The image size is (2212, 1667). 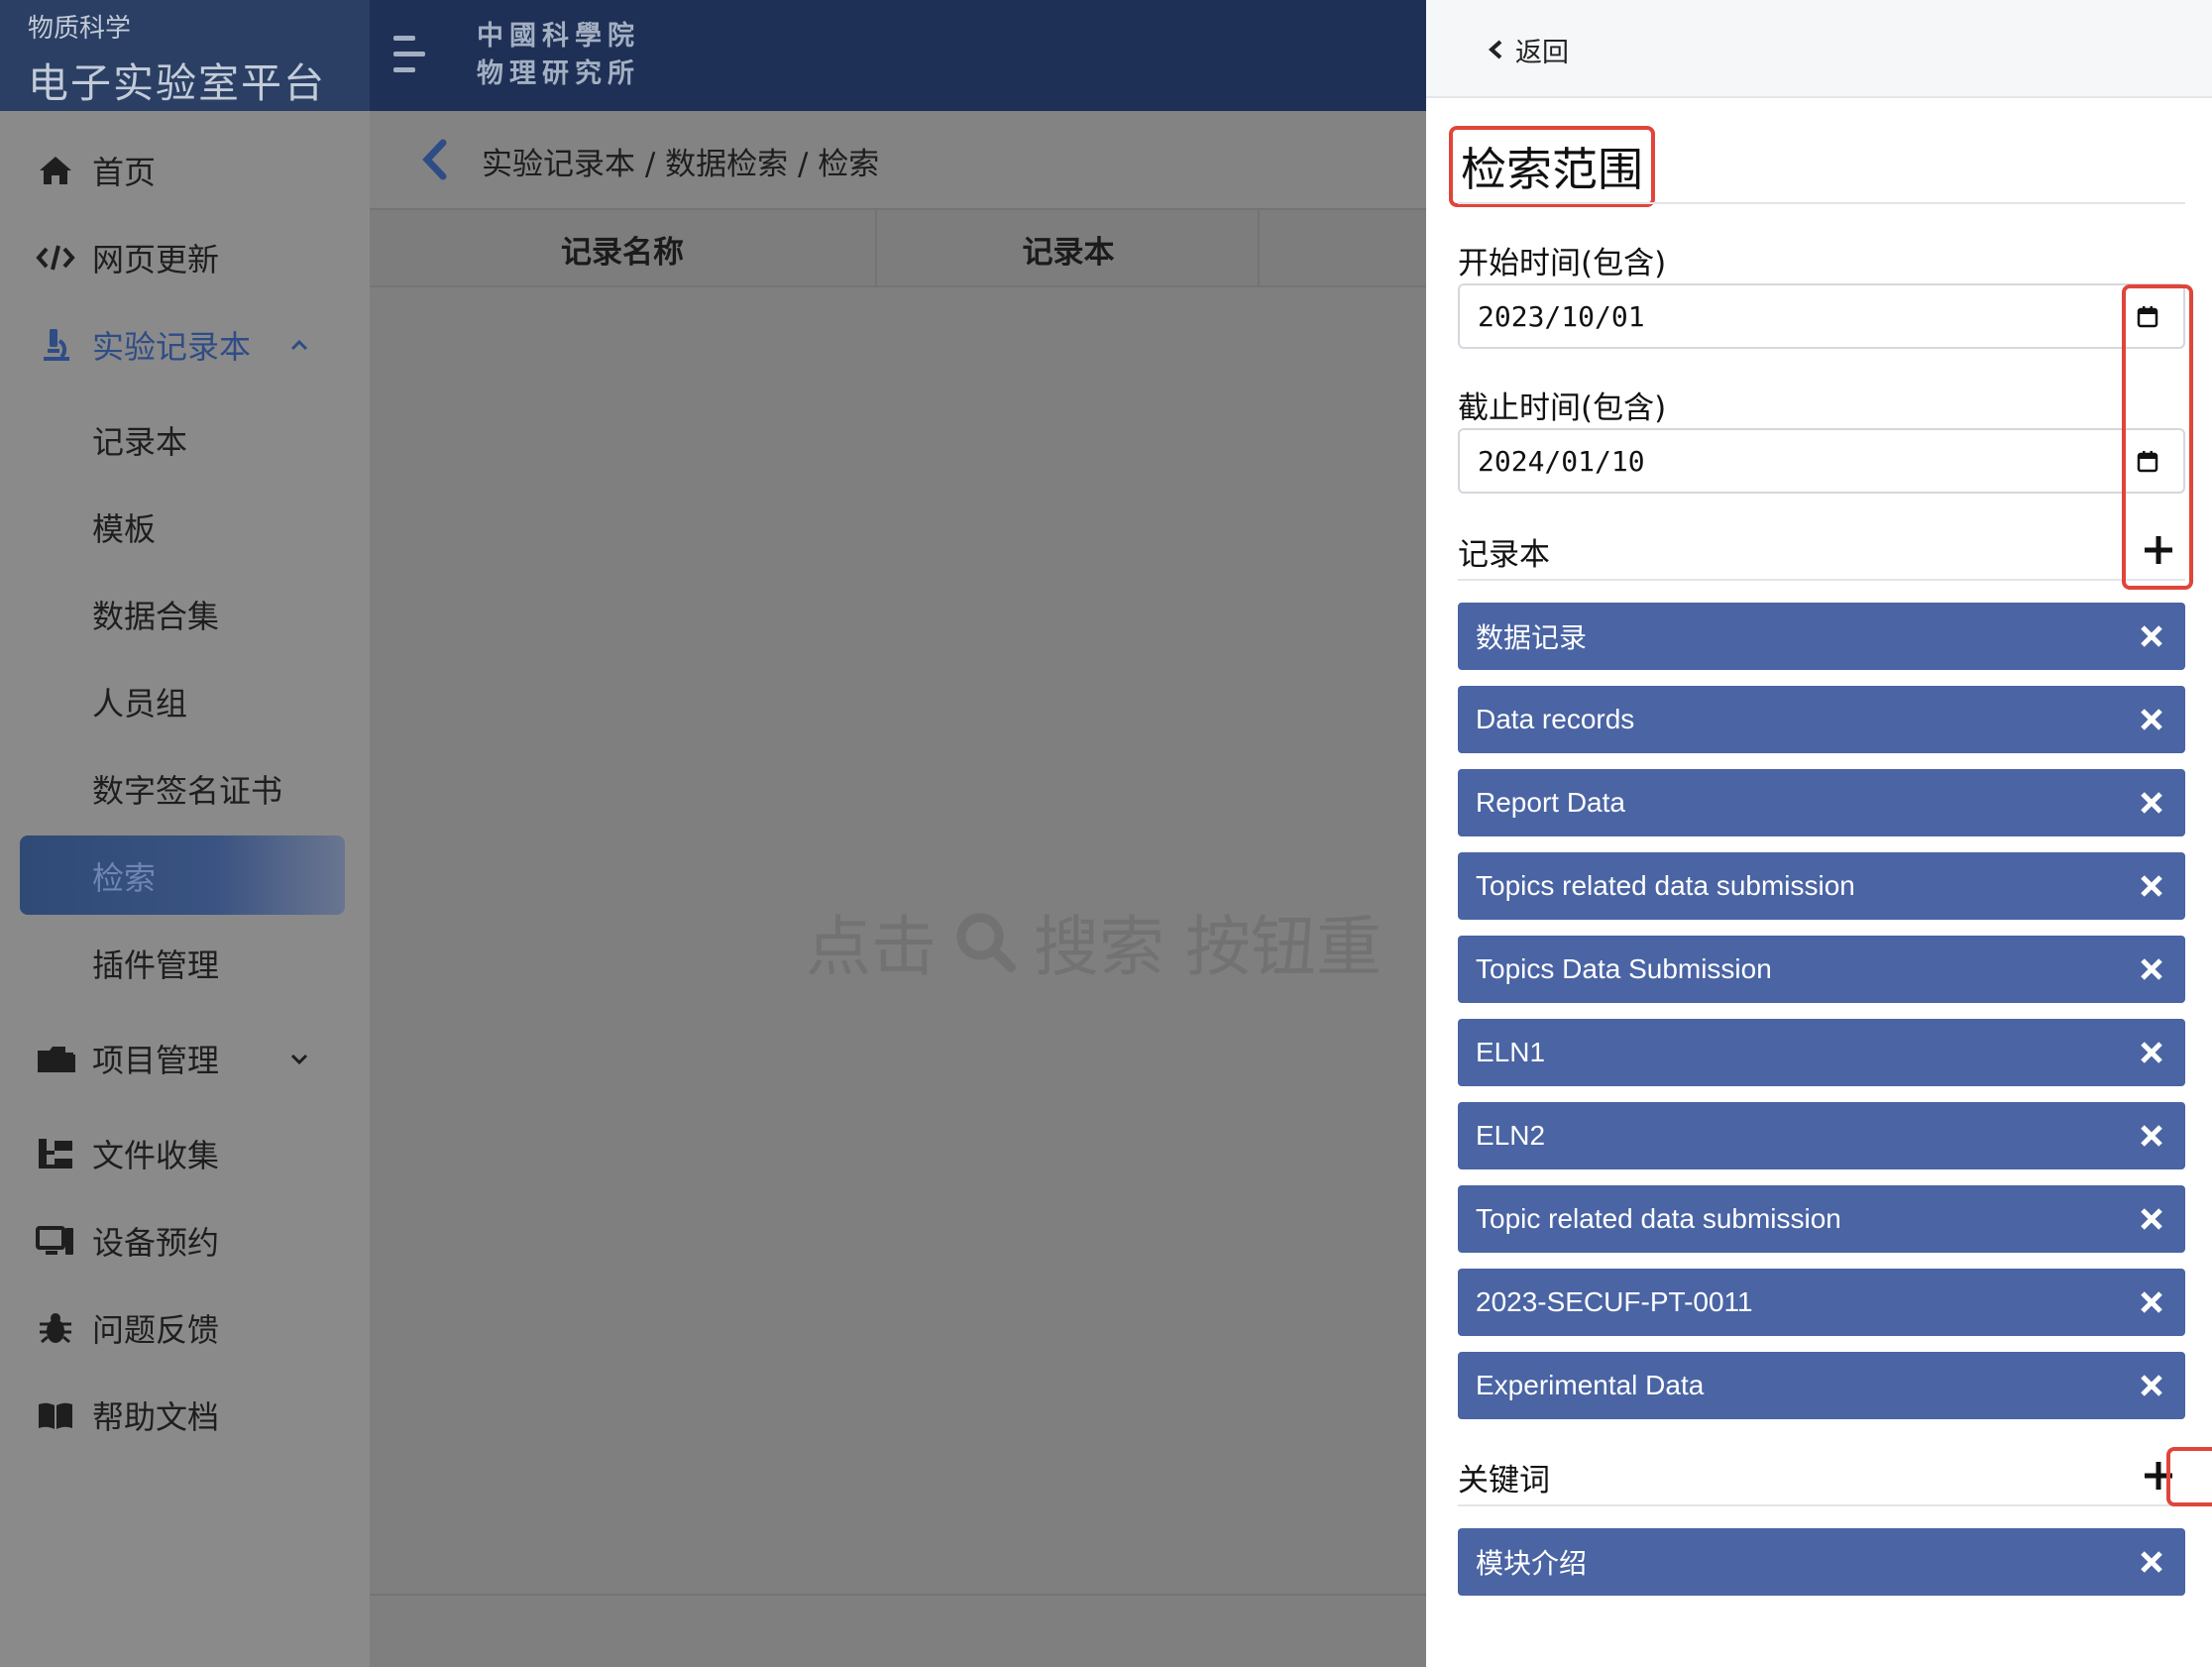 What do you see at coordinates (1511, 1052) in the screenshot?
I see `chip-label: ELN1` at bounding box center [1511, 1052].